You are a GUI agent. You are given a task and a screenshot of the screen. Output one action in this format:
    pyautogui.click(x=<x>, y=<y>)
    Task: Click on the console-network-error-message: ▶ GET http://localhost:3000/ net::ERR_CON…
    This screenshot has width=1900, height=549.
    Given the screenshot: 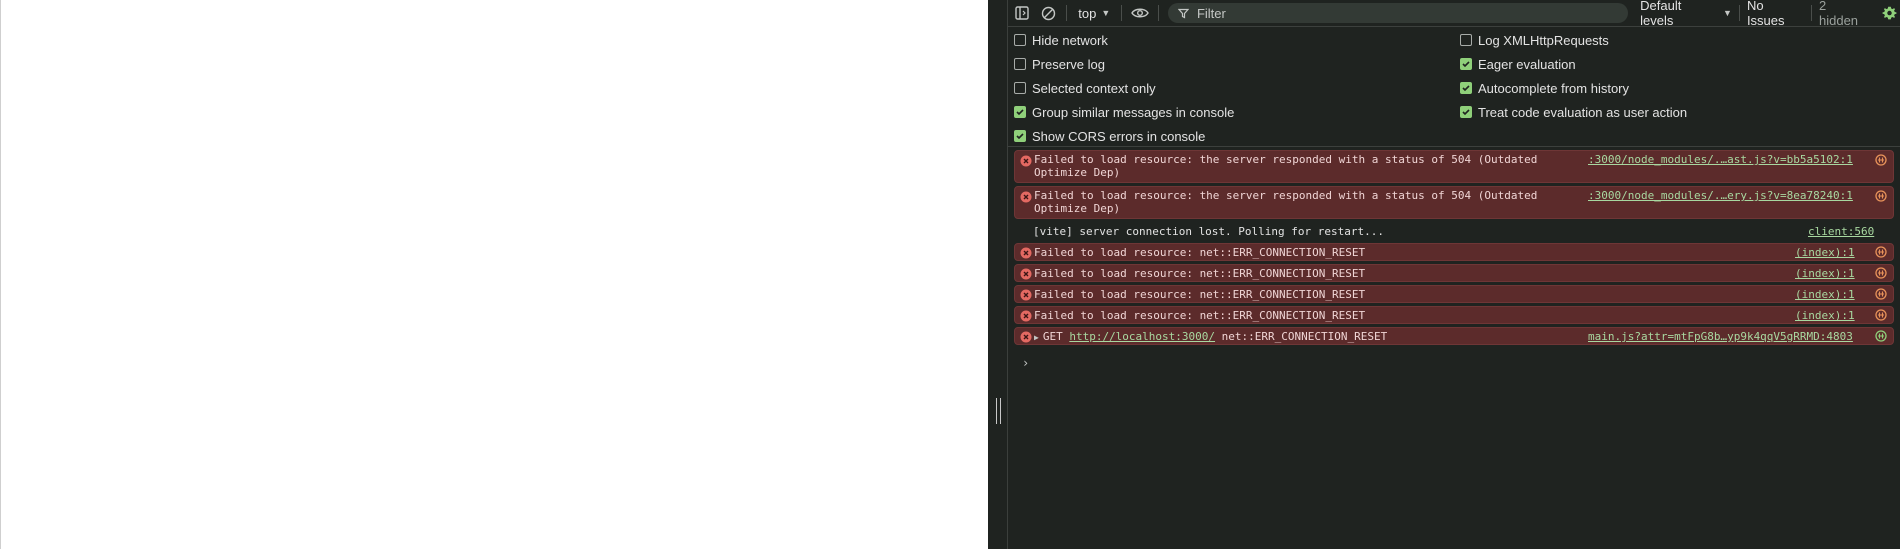 What is the action you would take?
    pyautogui.click(x=1454, y=336)
    